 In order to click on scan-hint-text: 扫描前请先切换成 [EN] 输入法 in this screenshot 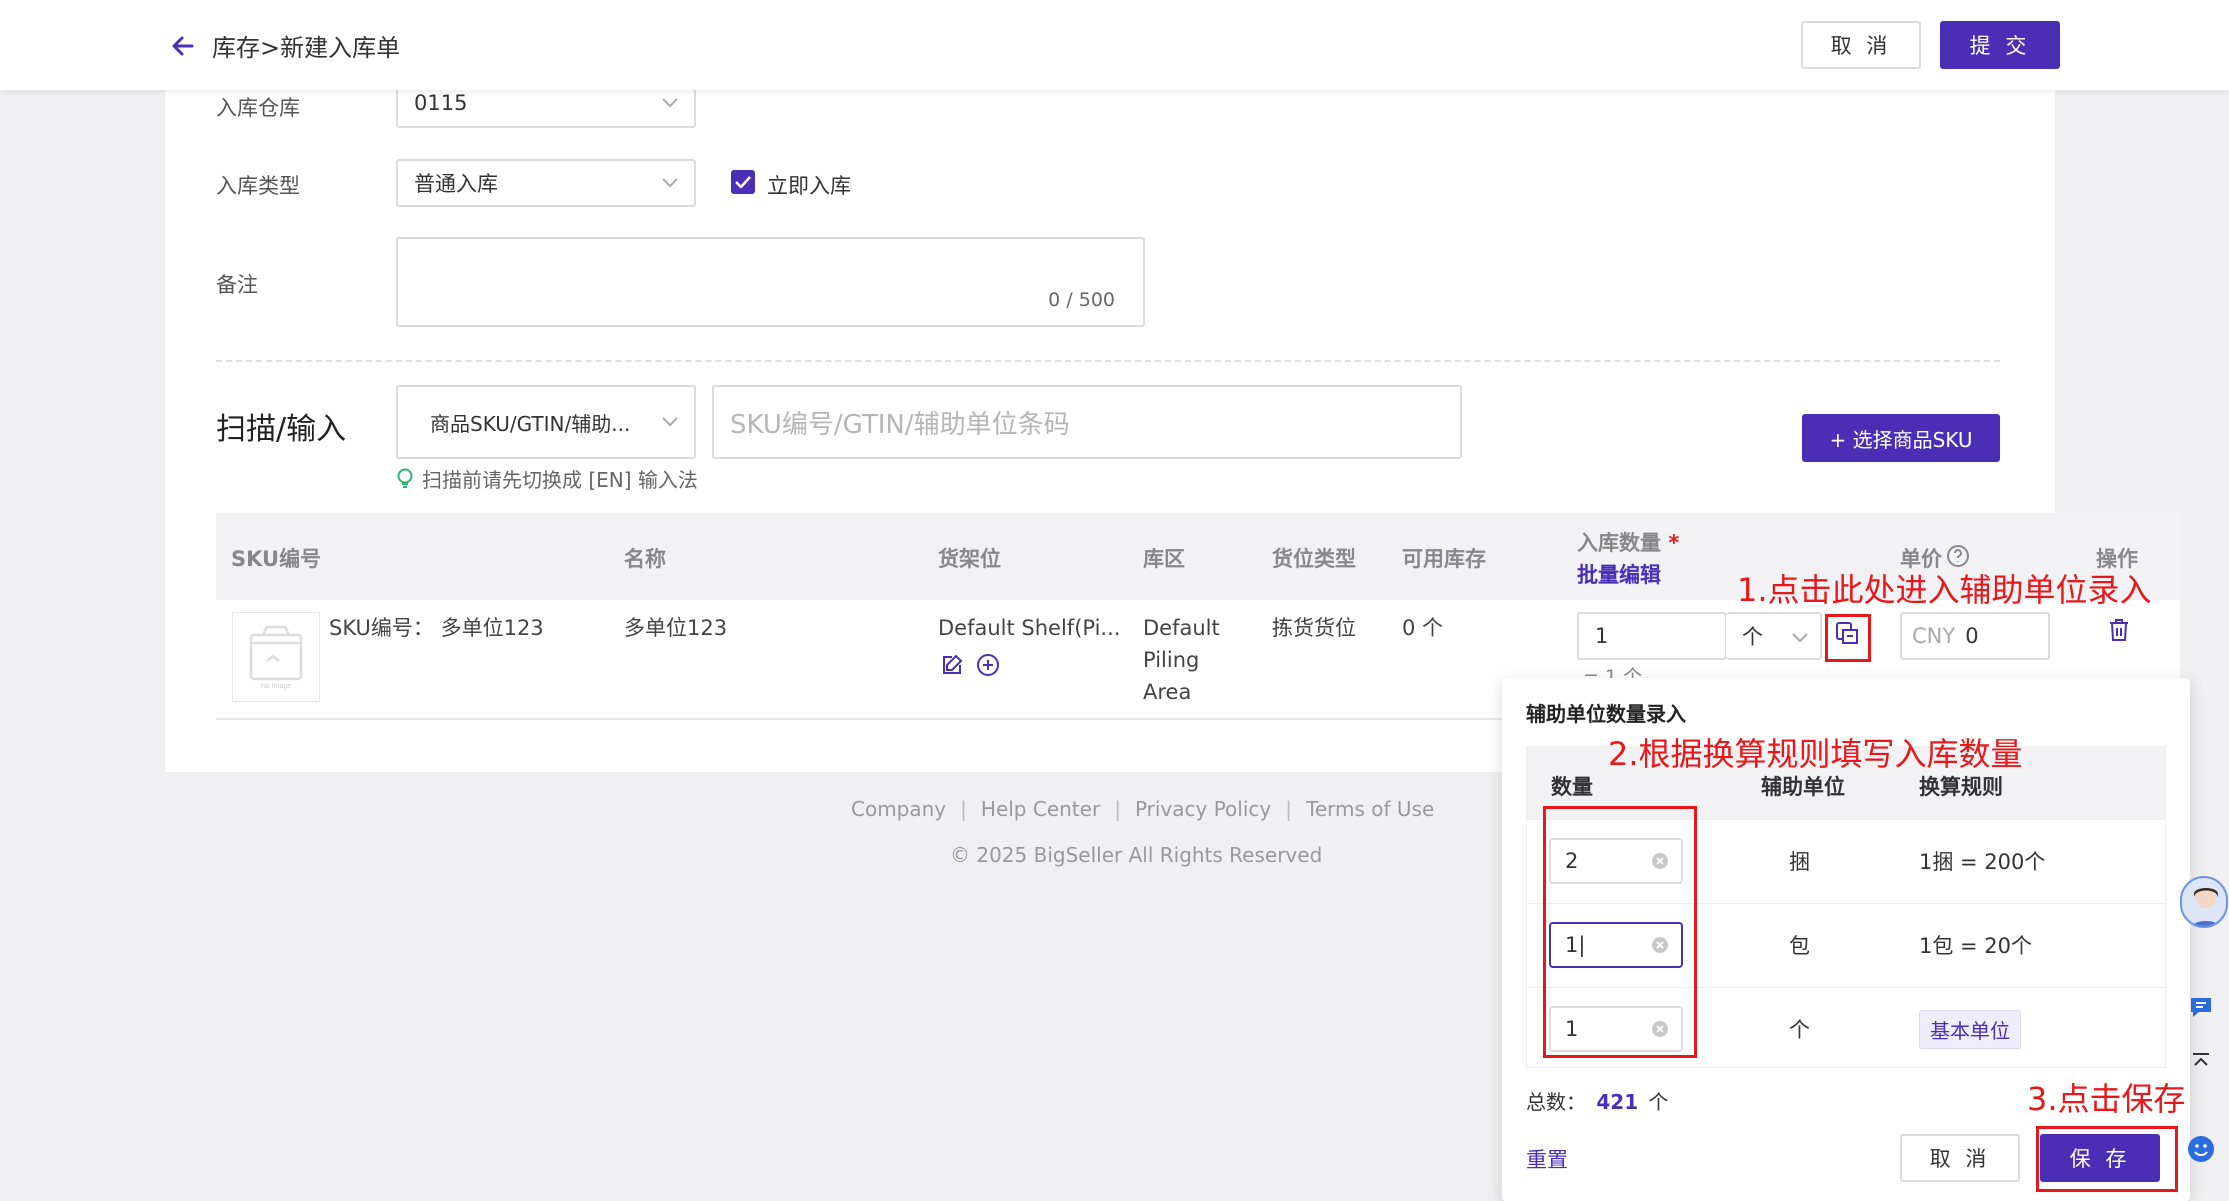, I will do `click(560, 480)`.